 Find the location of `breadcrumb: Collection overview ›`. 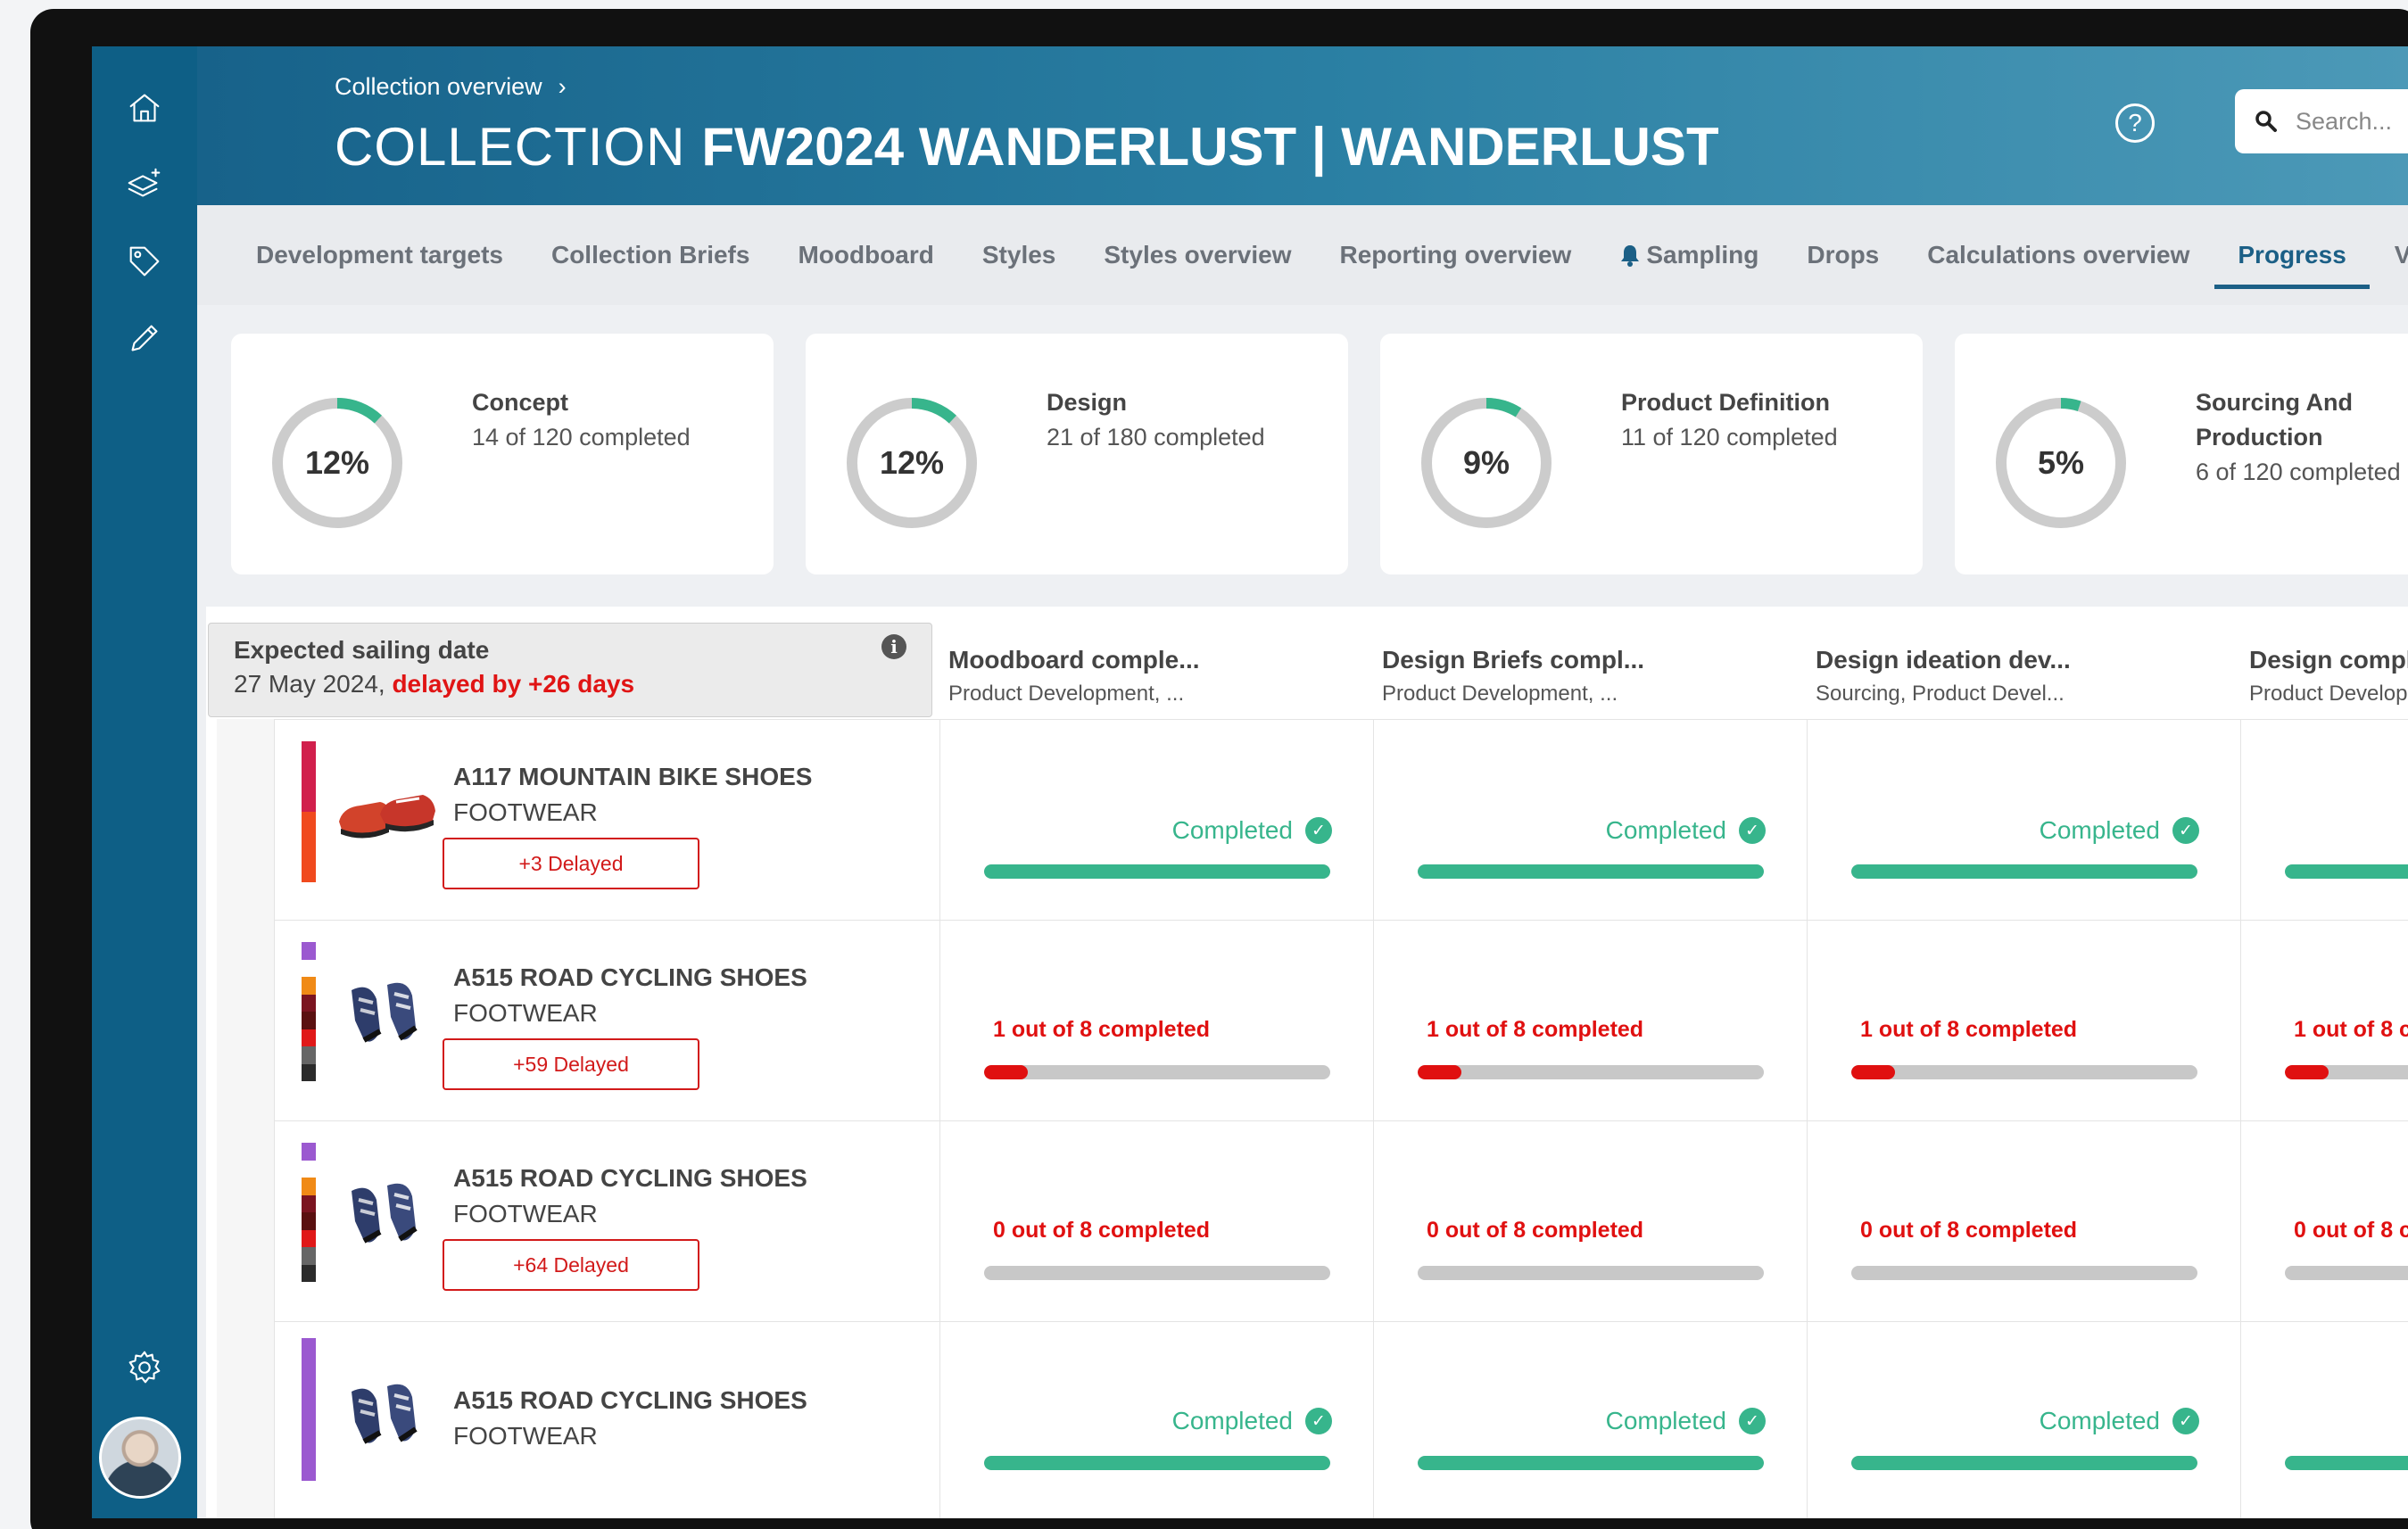

breadcrumb: Collection overview › is located at coordinates (451, 87).